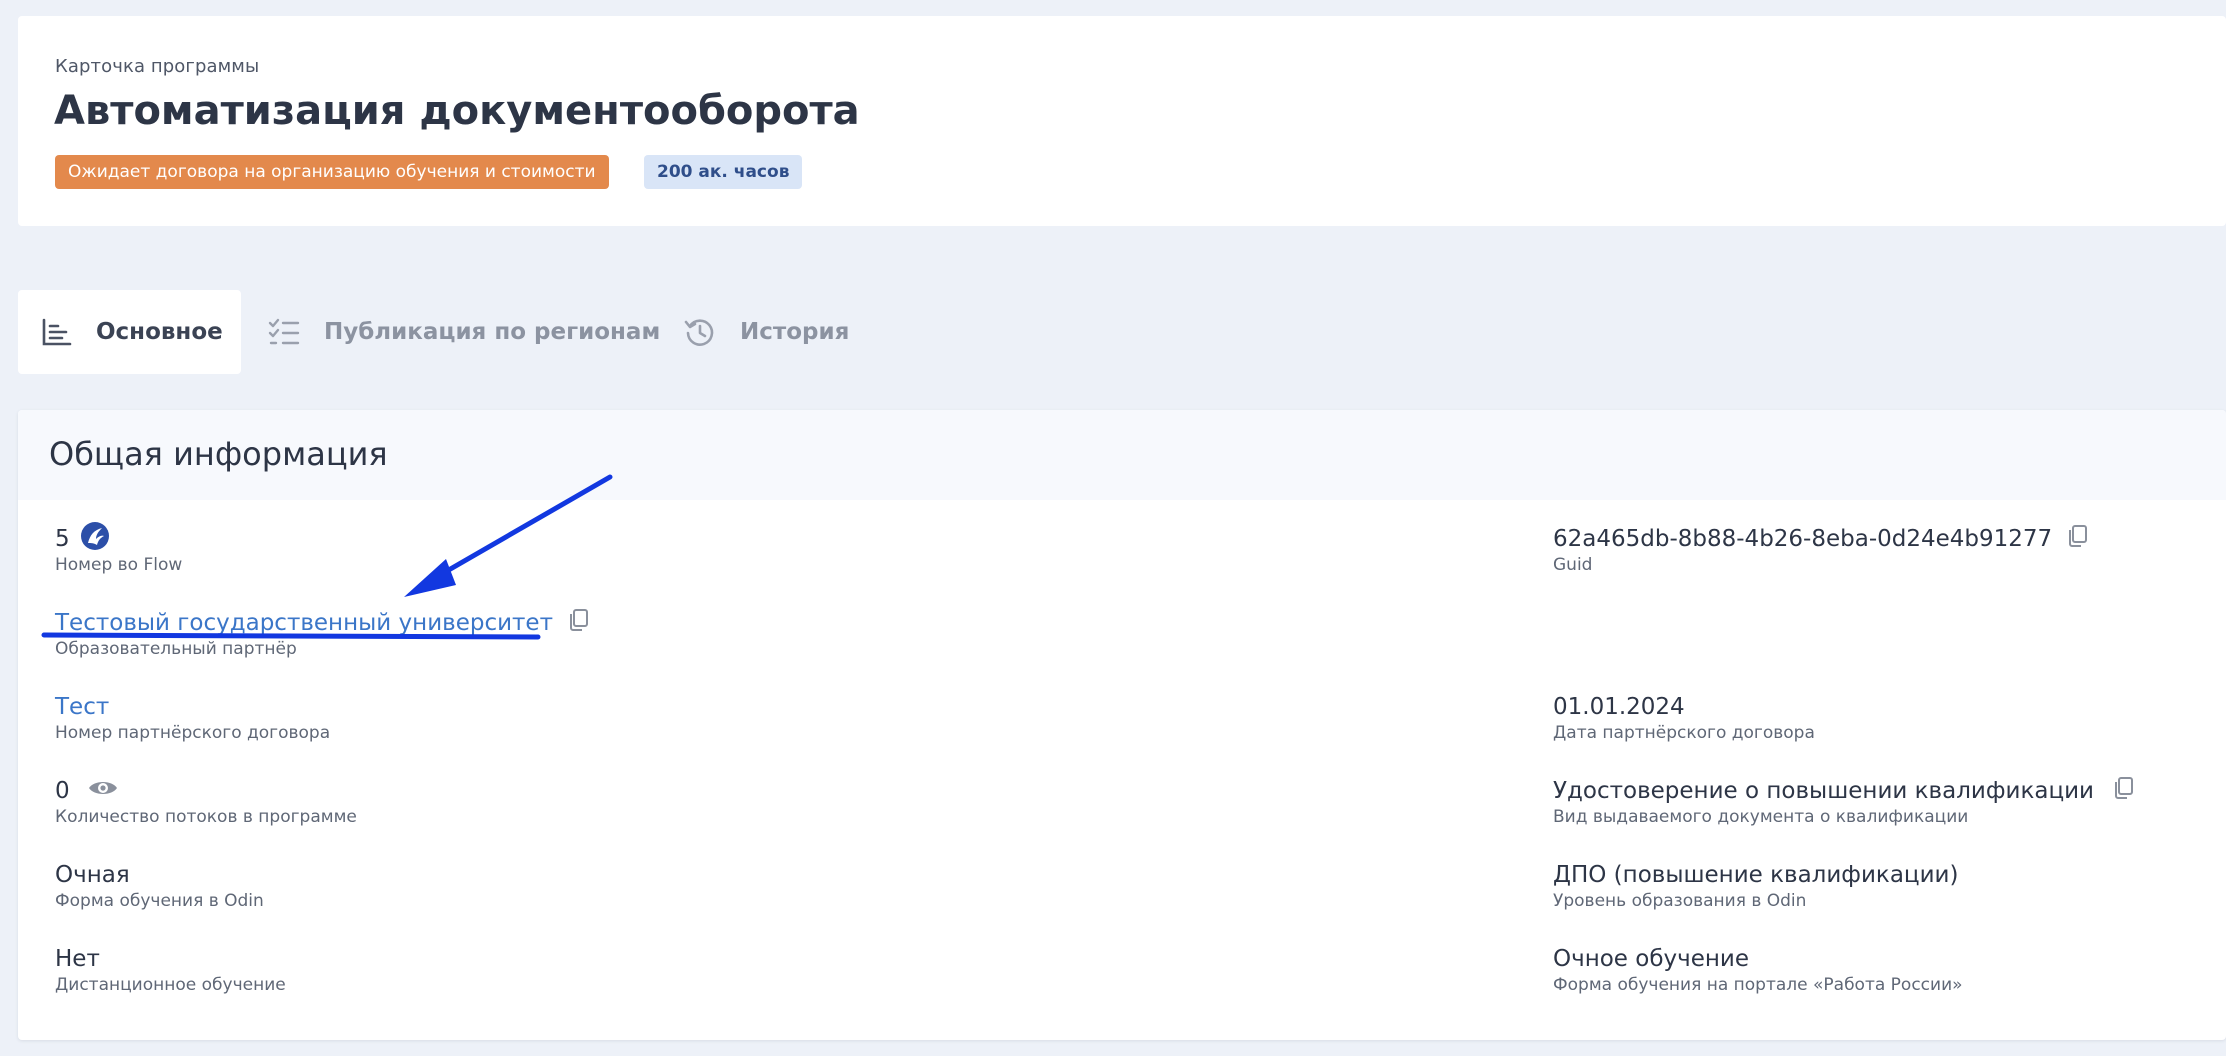  I want to click on distance-learning-value: Нет, so click(77, 959).